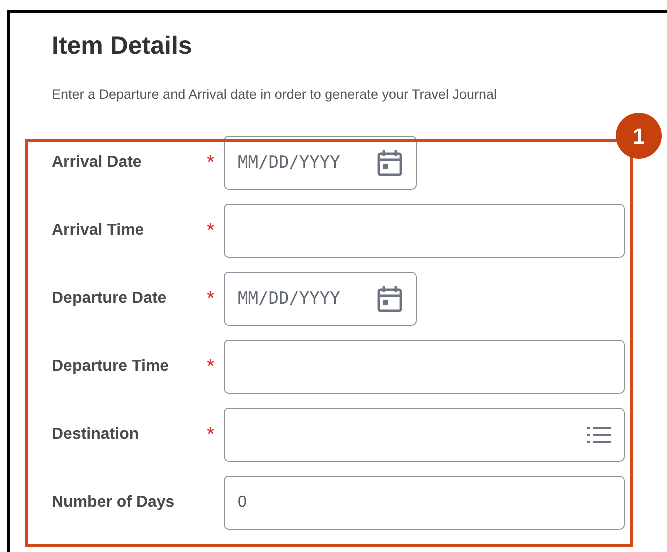  I want to click on field-label: Departure Date, so click(110, 299).